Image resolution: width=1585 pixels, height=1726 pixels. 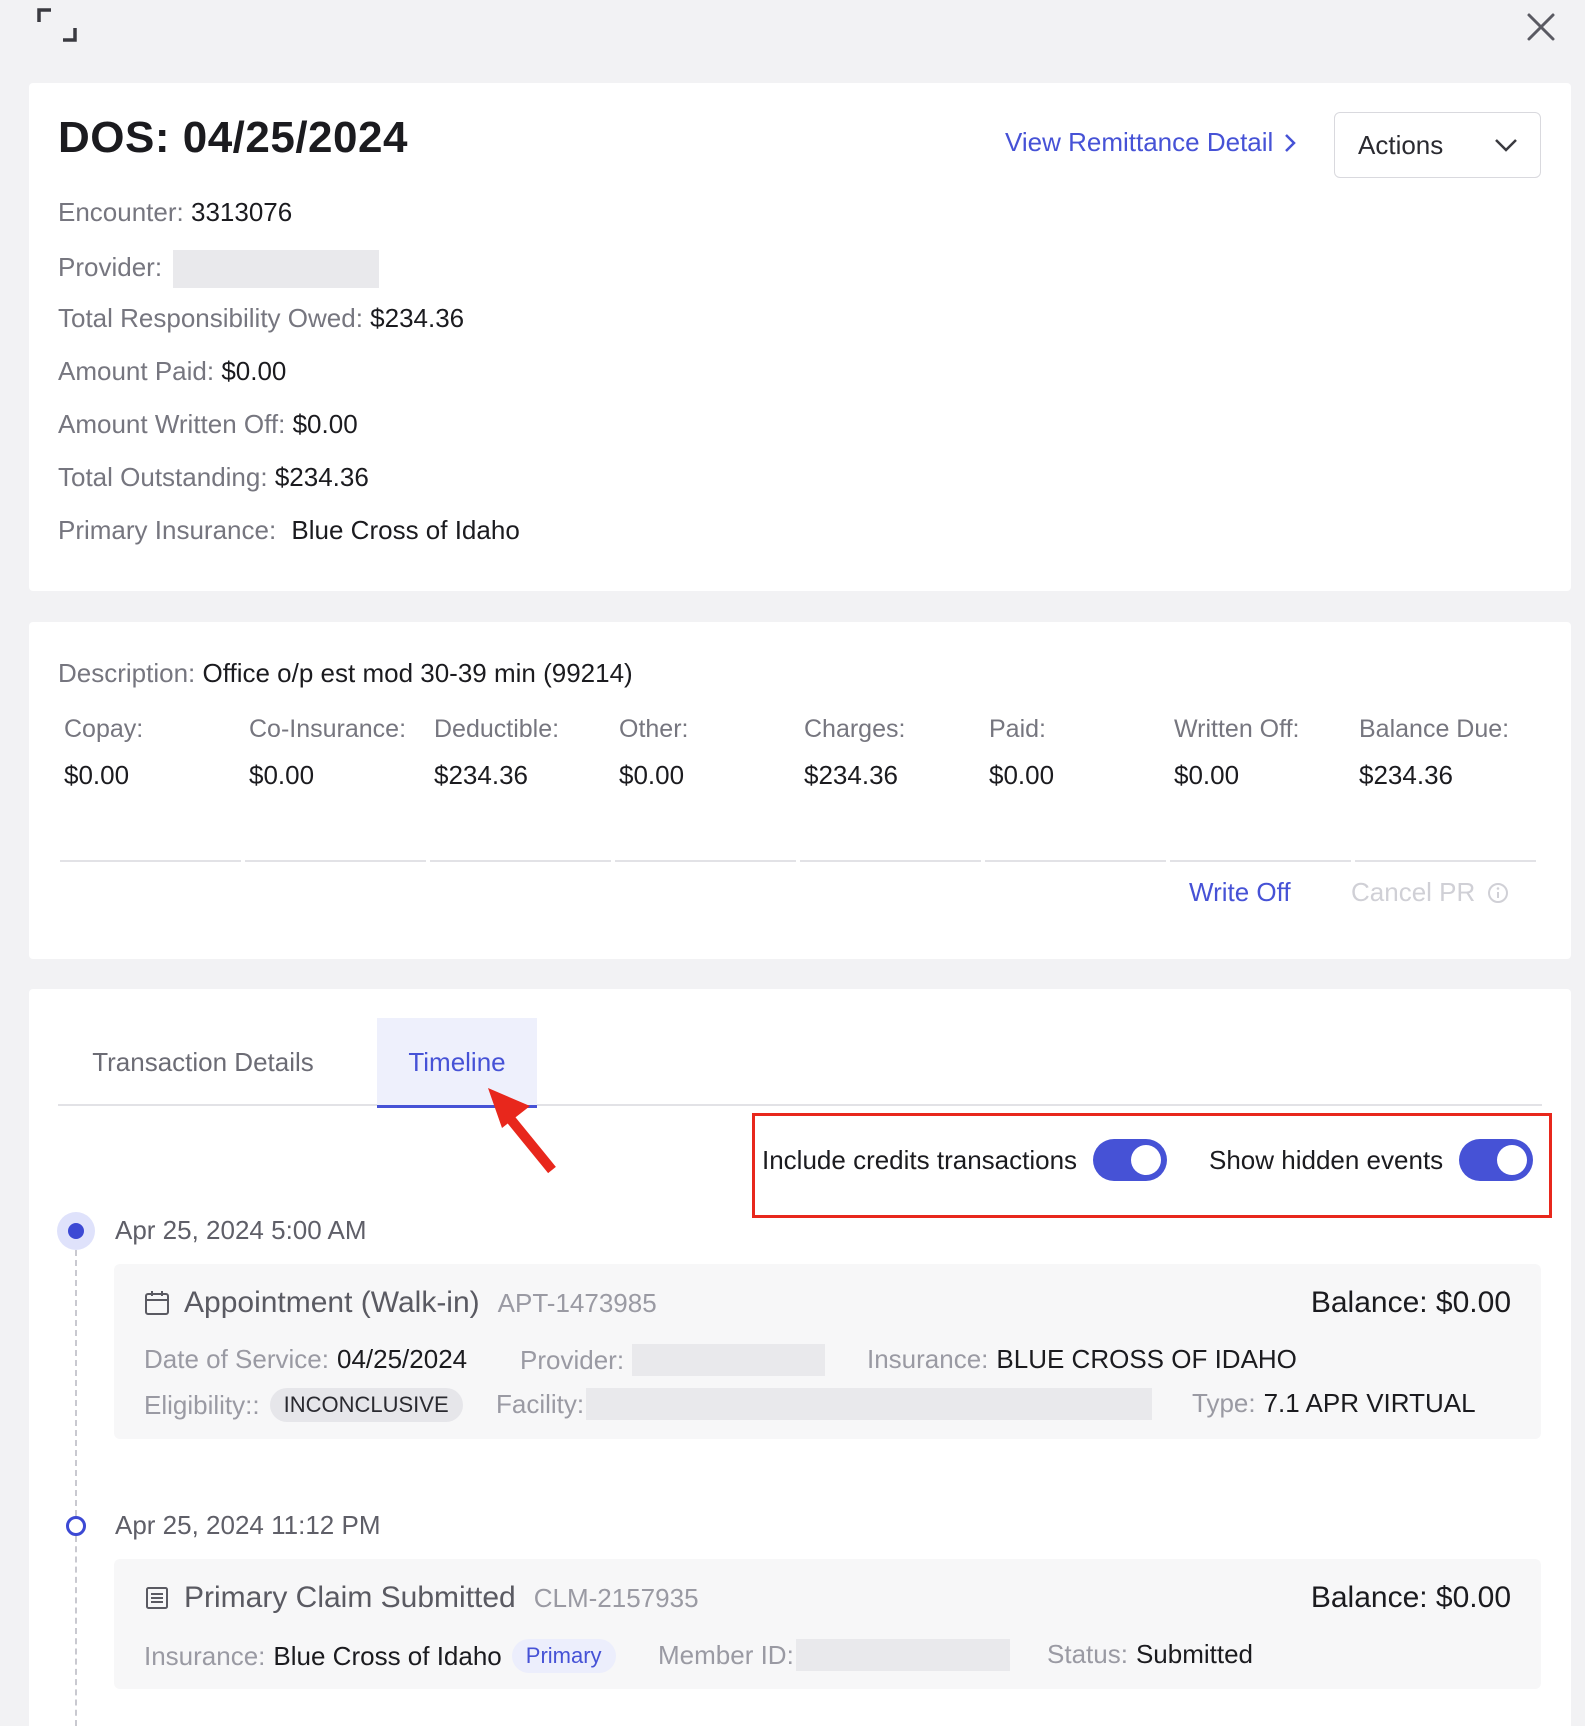 I want to click on amount-written-off-label: Amount Written Off:, so click(x=172, y=424).